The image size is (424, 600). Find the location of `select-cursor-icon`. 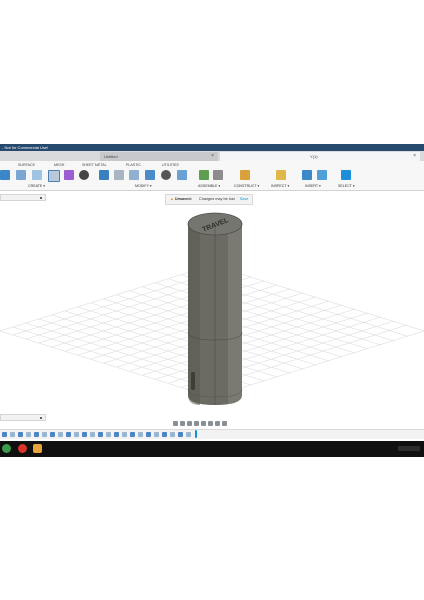

select-cursor-icon is located at coordinates (346, 175).